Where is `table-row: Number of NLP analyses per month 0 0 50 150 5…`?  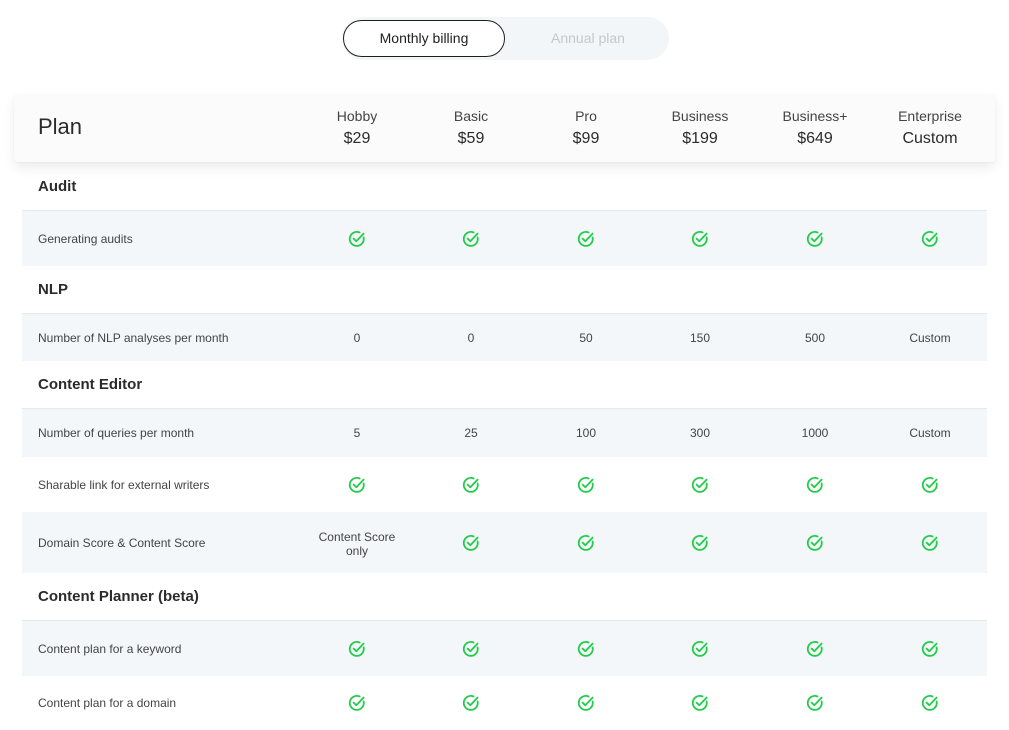
table-row: Number of NLP analyses per month 0 0 50 150 5… is located at coordinates (504, 337).